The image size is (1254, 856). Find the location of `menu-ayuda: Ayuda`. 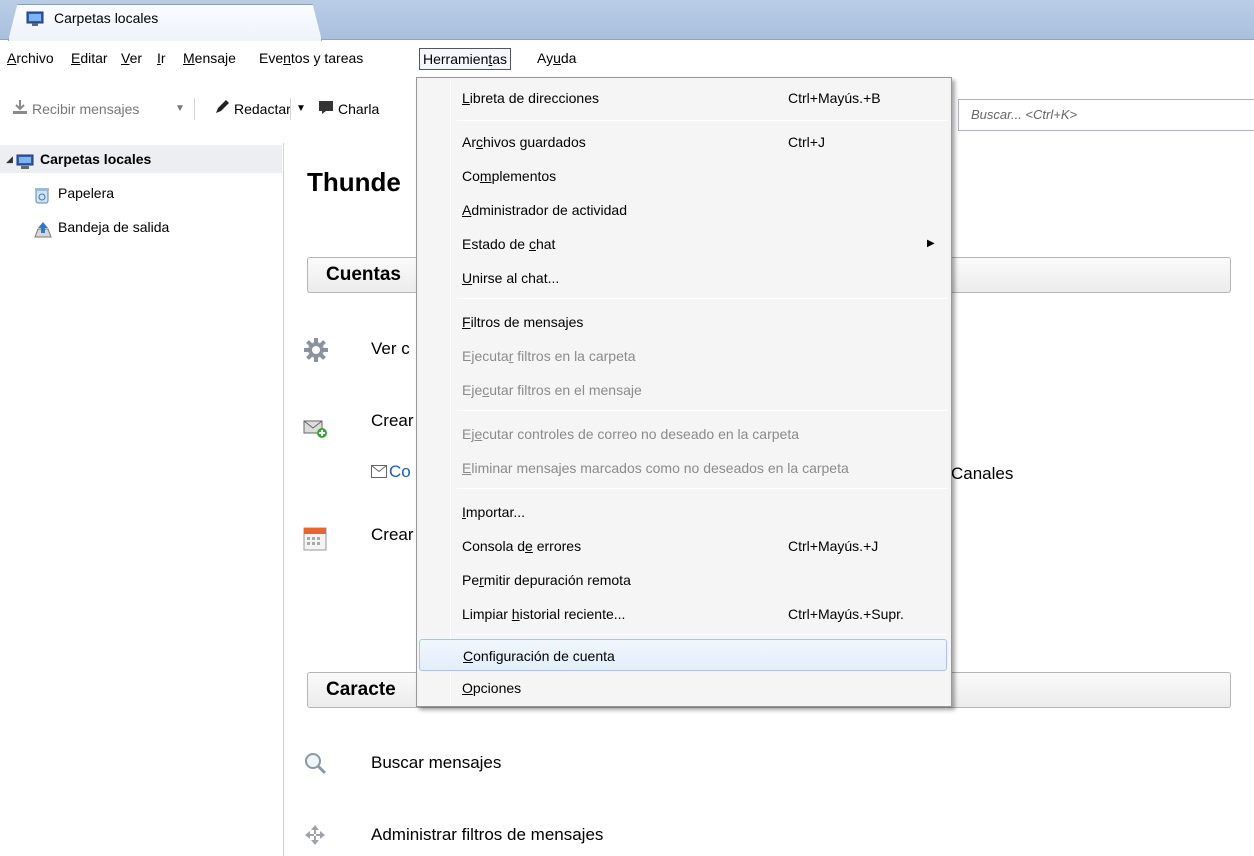

menu-ayuda: Ayuda is located at coordinates (556, 59).